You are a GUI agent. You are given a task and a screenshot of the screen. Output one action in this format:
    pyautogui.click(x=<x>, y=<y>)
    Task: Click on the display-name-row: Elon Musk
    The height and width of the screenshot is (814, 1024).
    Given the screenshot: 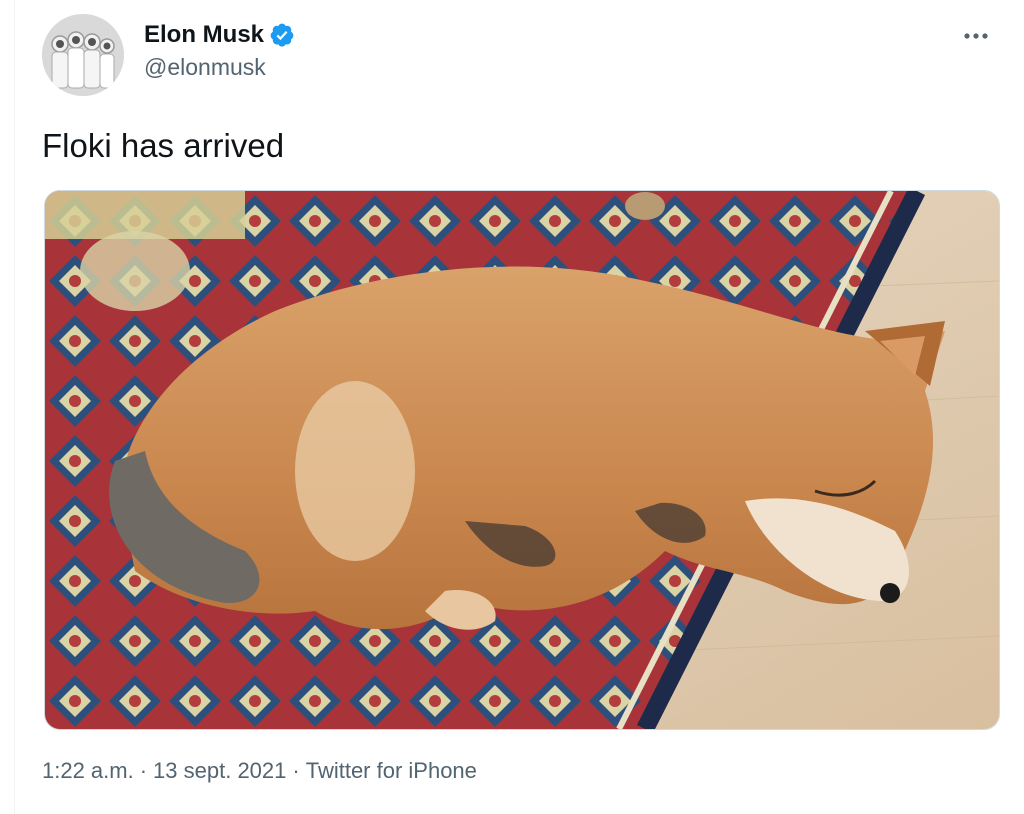 What is the action you would take?
    pyautogui.click(x=219, y=35)
    